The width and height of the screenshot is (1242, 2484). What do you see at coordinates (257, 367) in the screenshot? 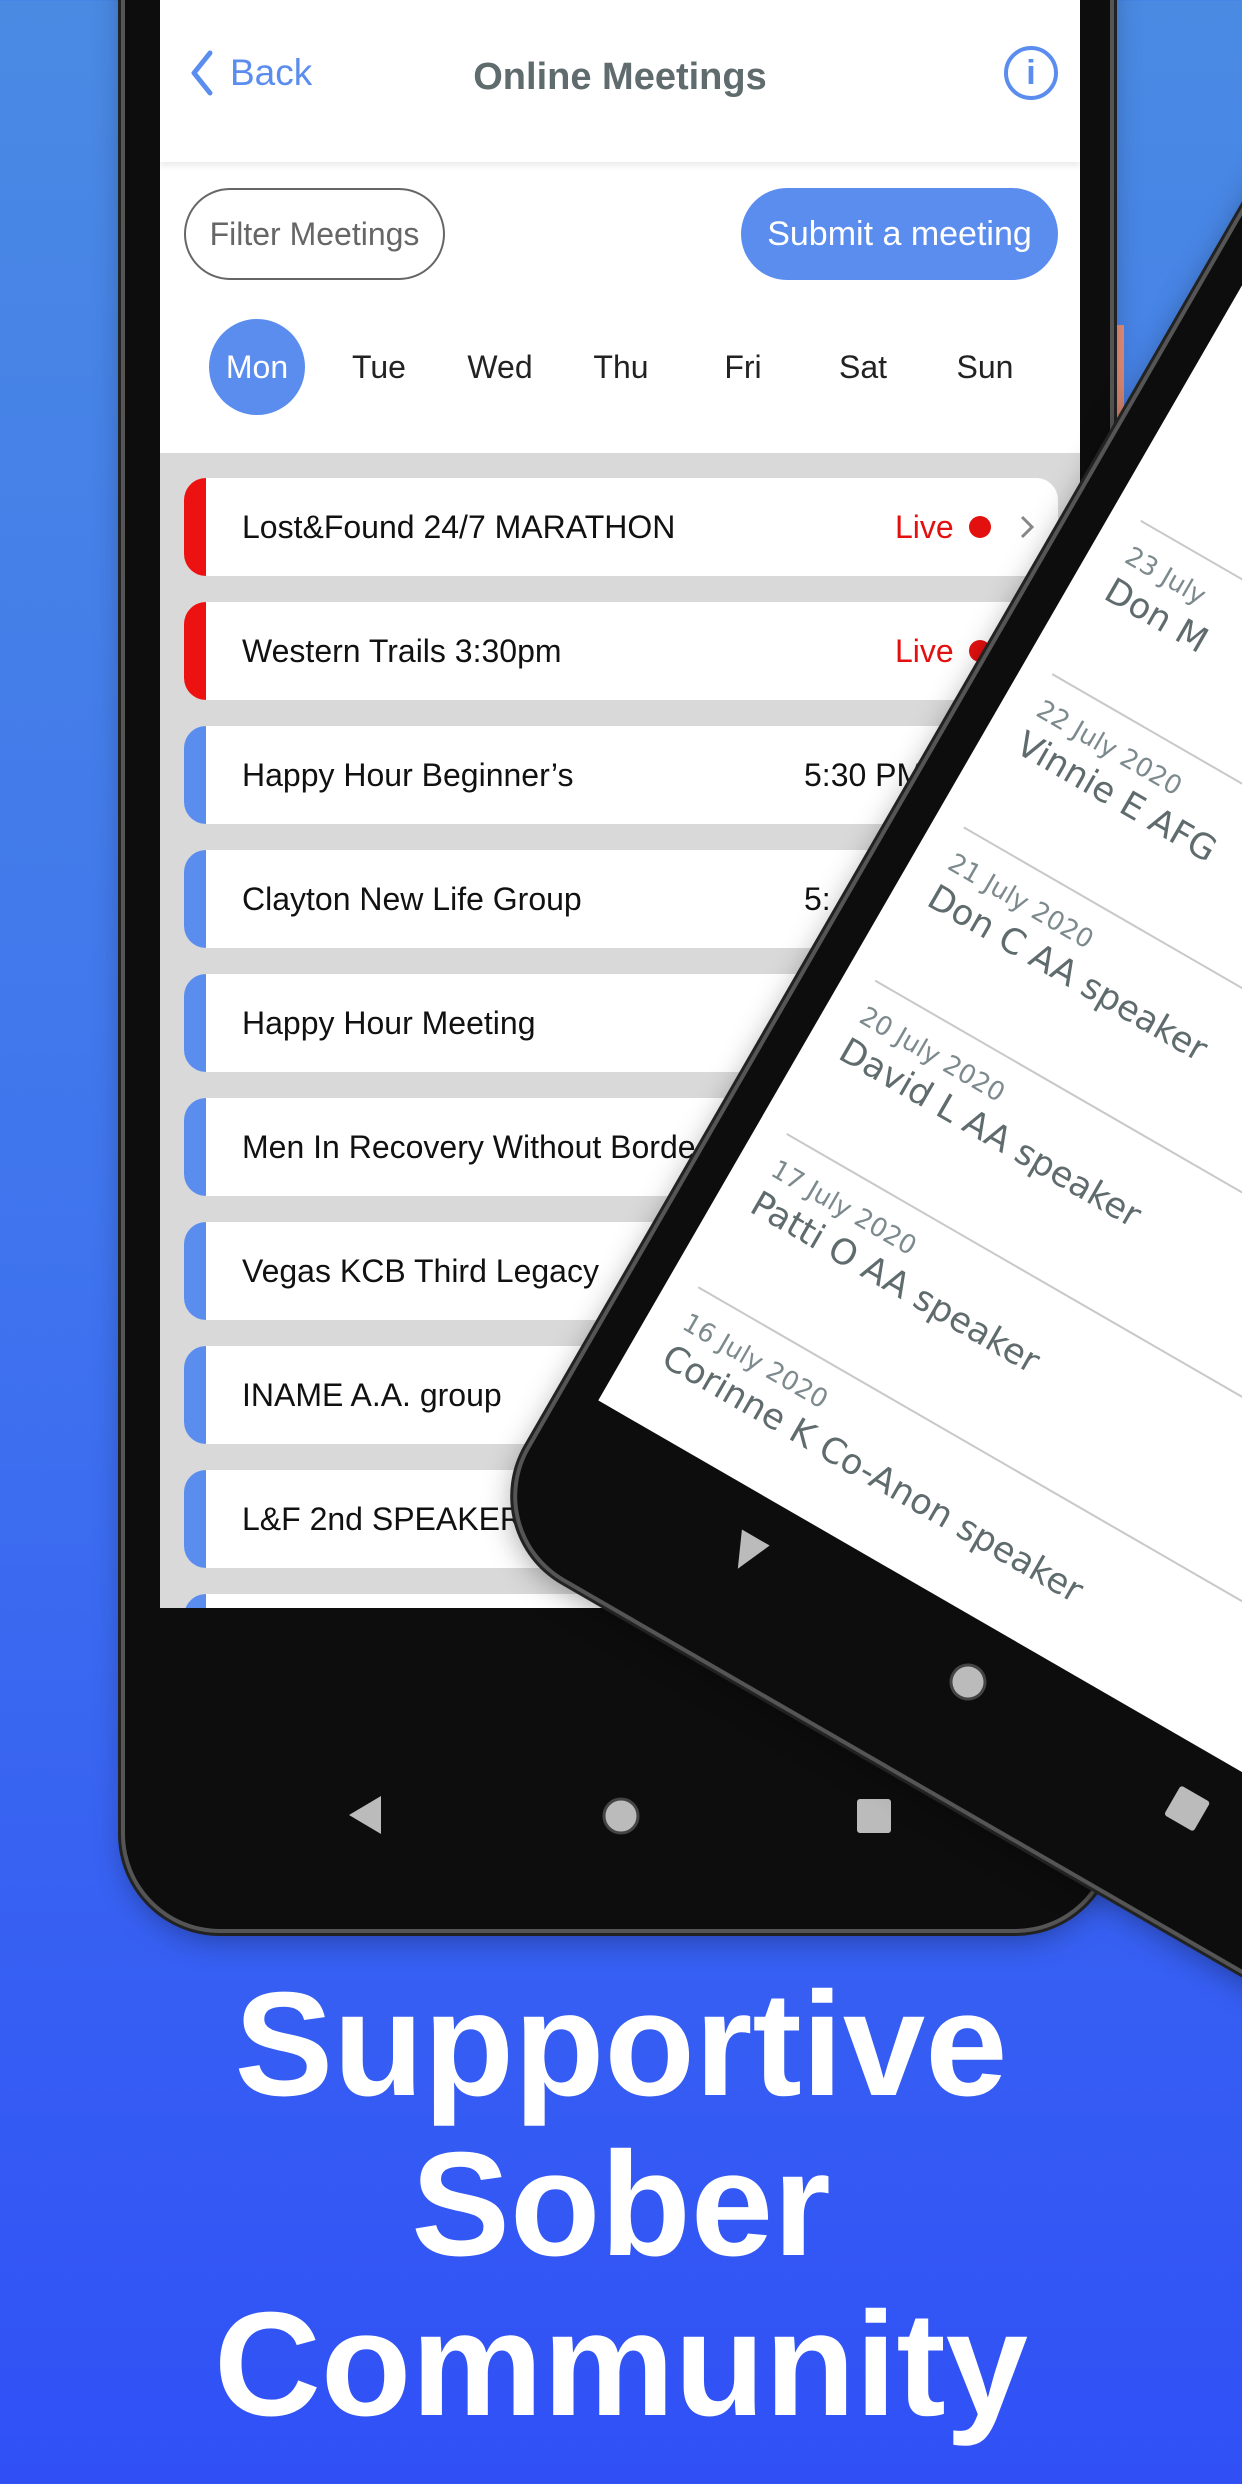
I see `day-tab-mon: Mon` at bounding box center [257, 367].